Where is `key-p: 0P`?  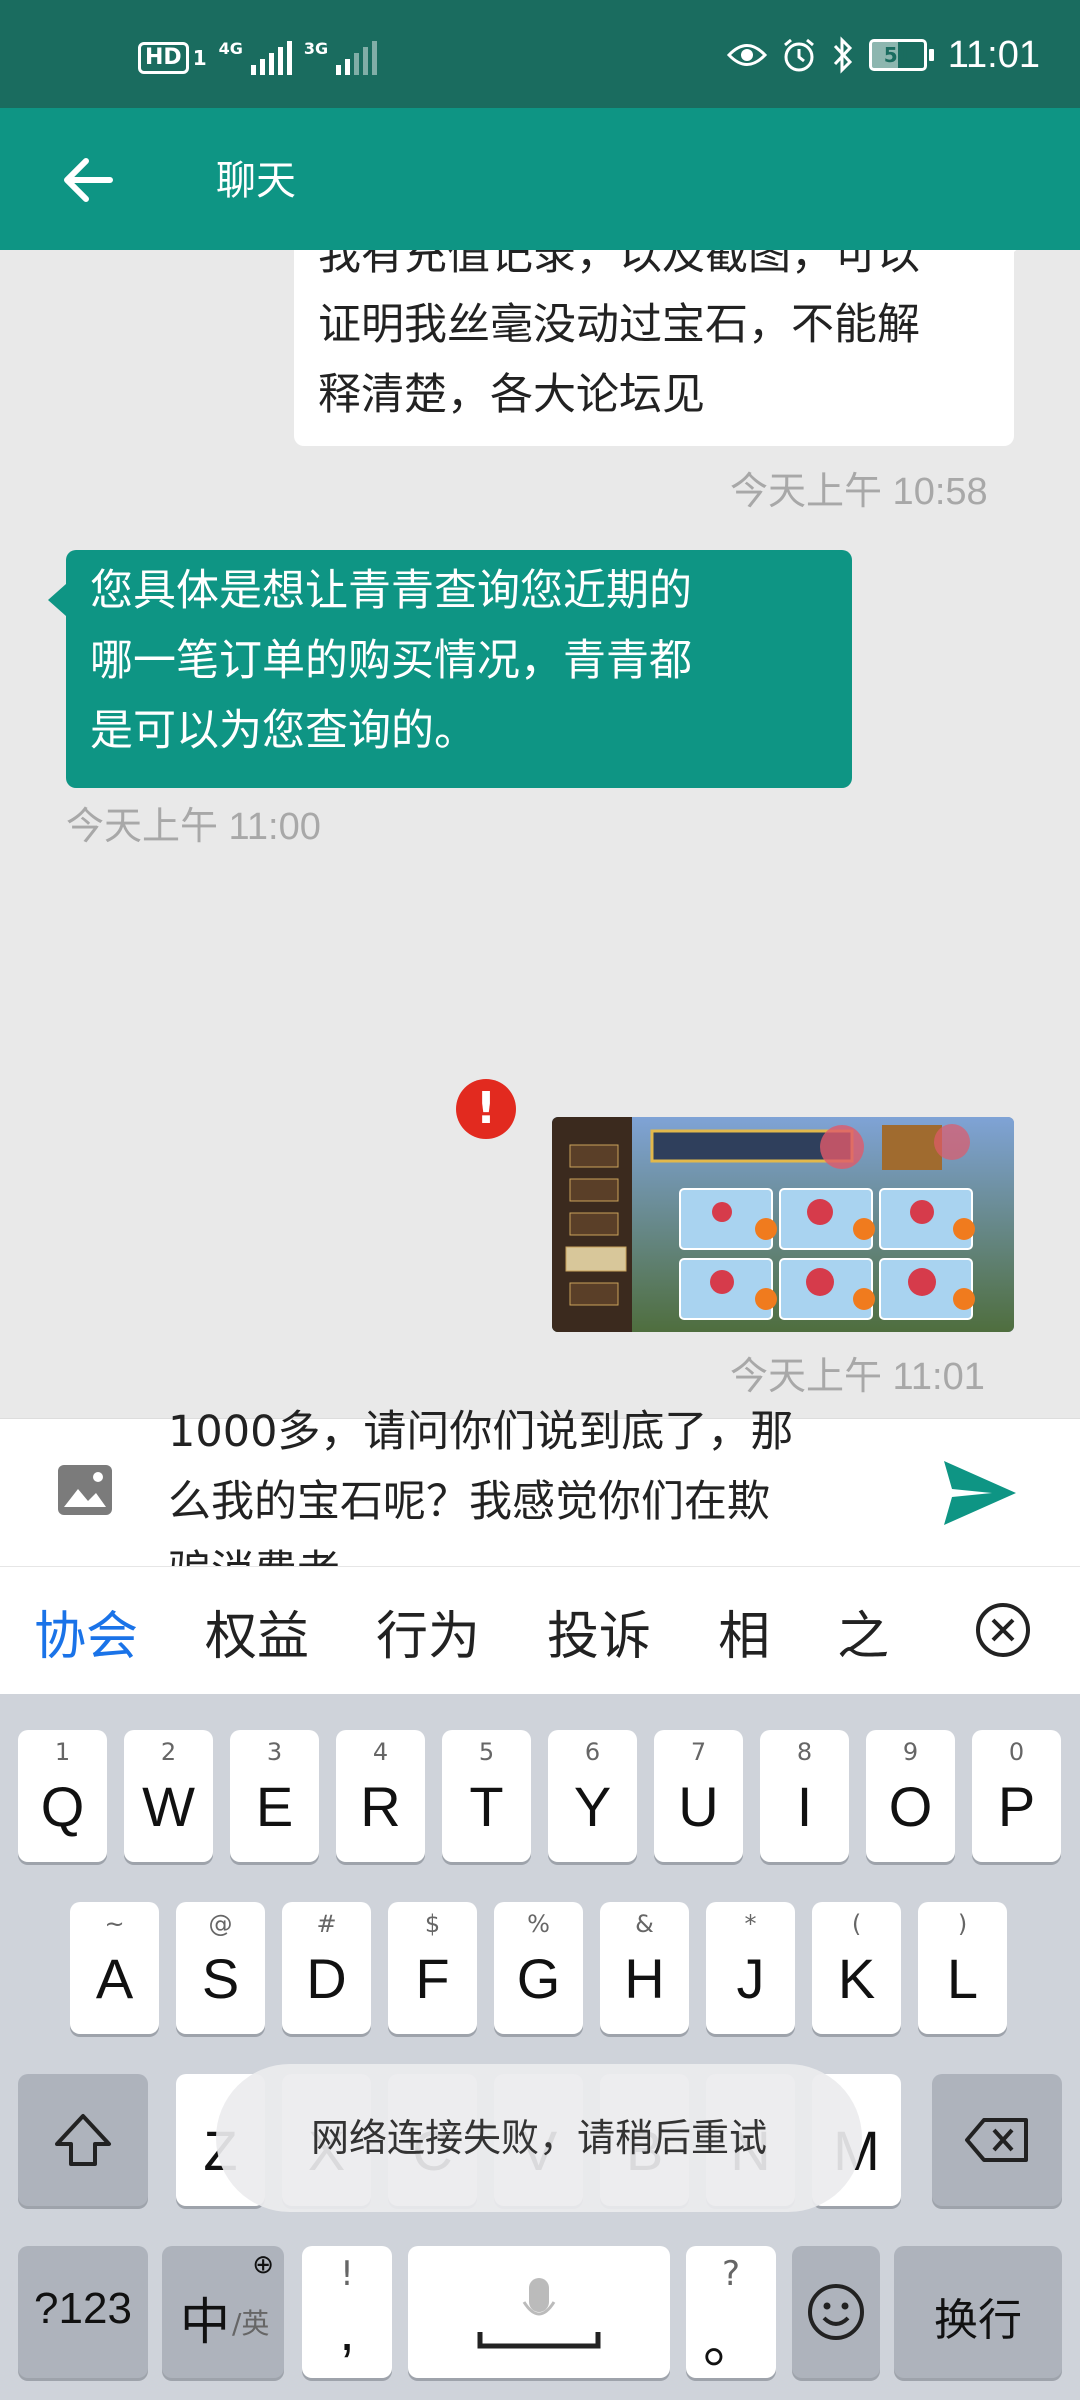
key-p: 0P is located at coordinates (1016, 1796).